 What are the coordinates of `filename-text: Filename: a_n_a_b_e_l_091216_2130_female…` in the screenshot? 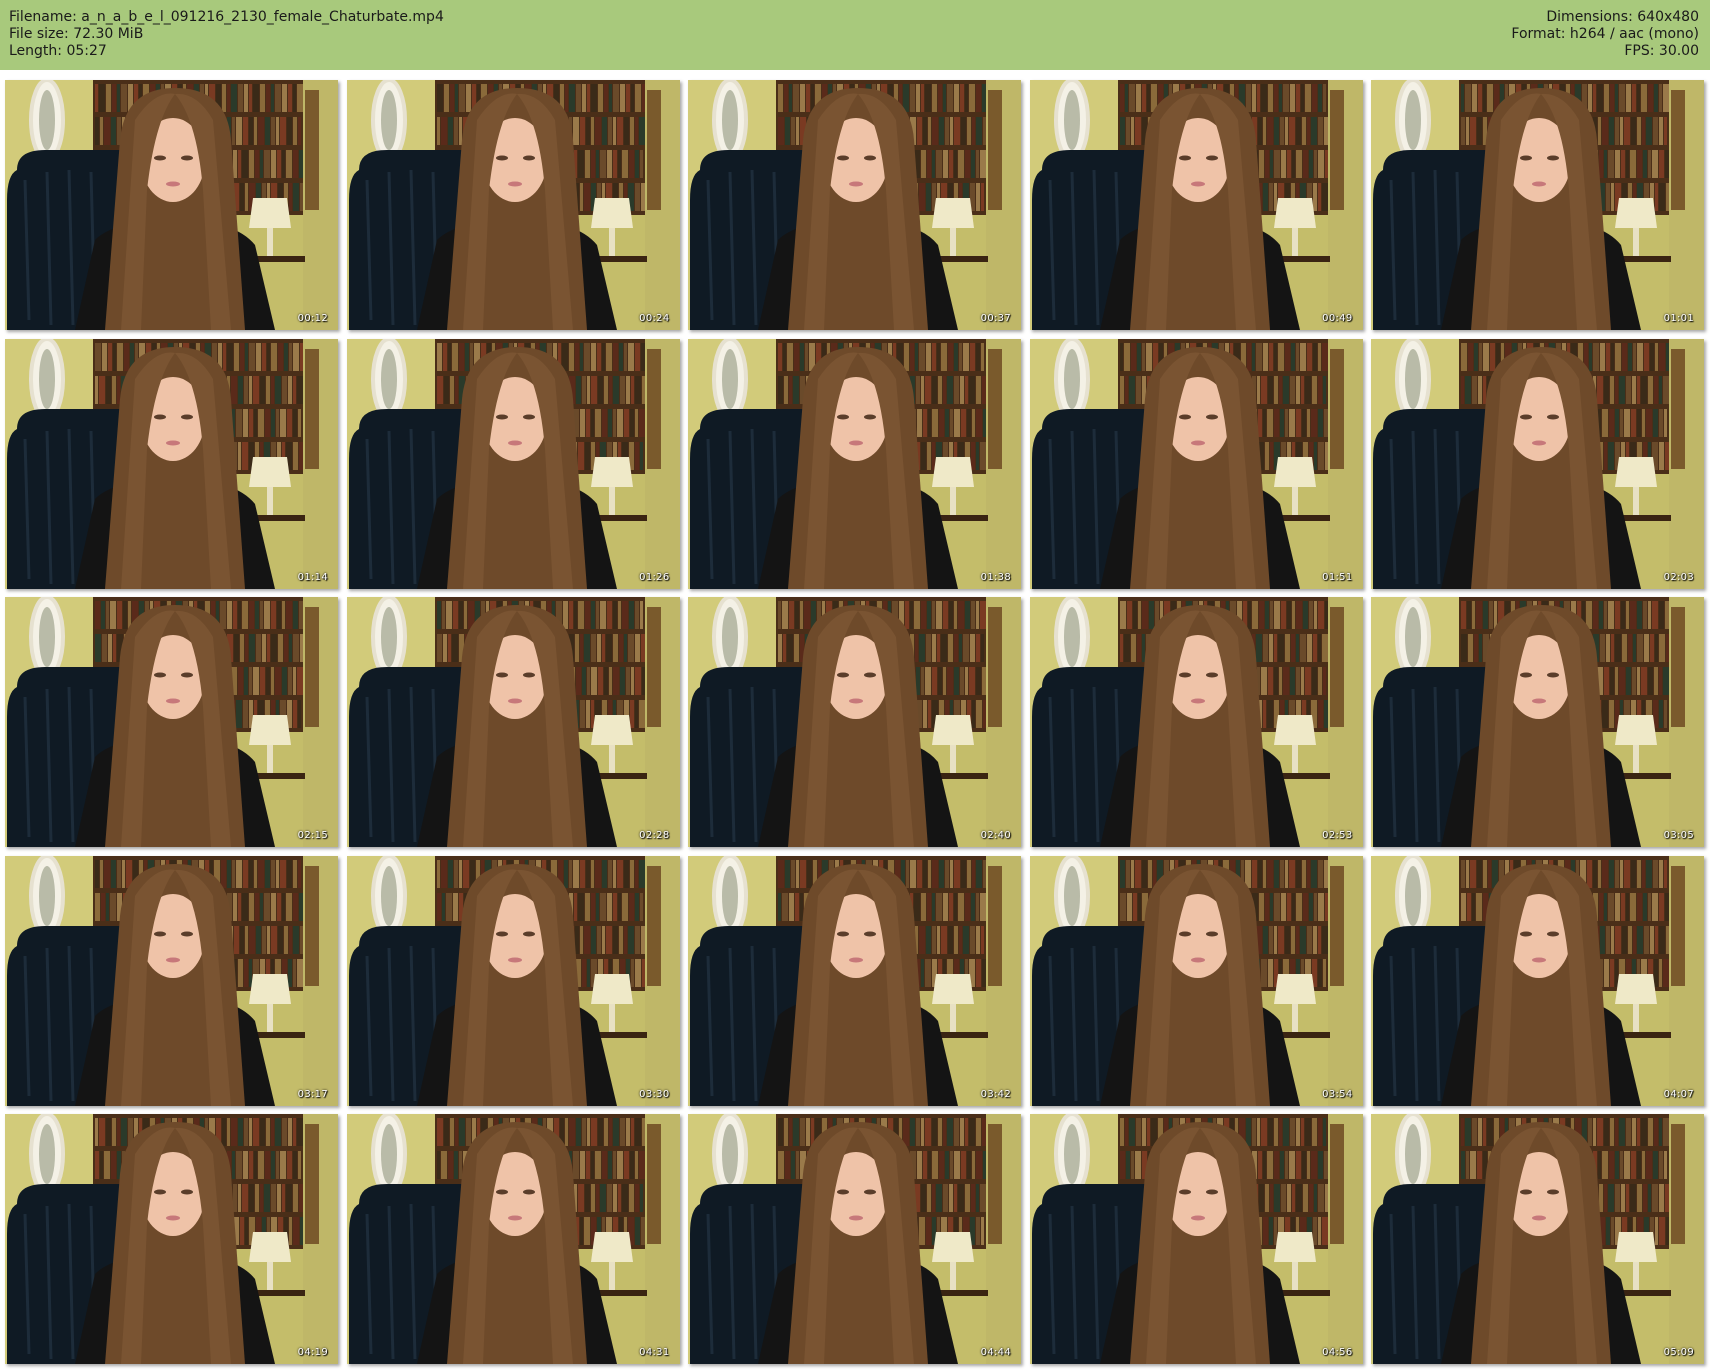 It's located at (226, 17).